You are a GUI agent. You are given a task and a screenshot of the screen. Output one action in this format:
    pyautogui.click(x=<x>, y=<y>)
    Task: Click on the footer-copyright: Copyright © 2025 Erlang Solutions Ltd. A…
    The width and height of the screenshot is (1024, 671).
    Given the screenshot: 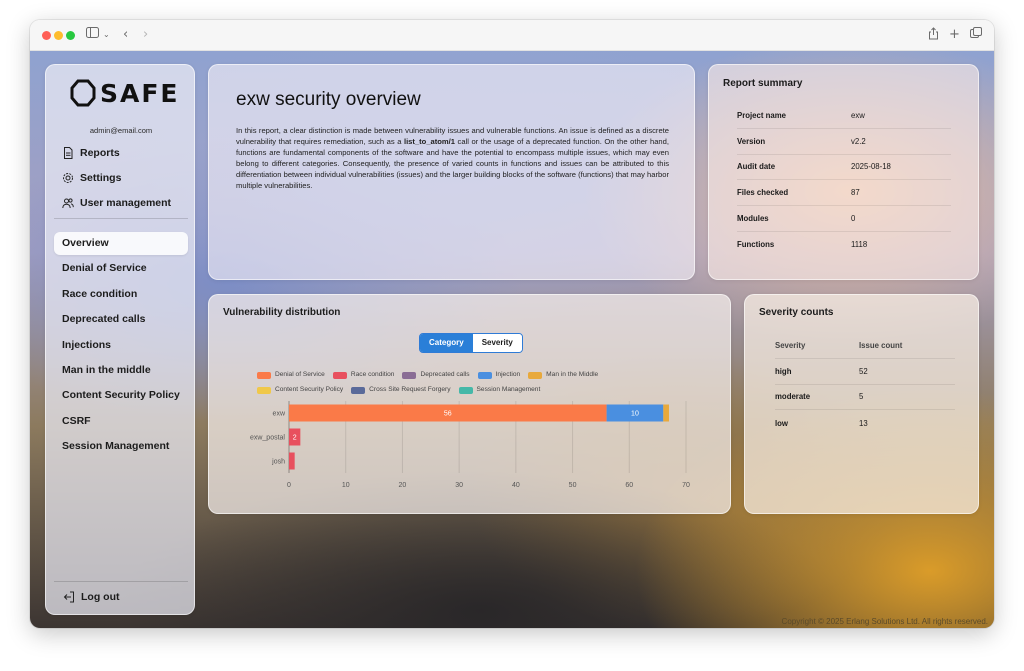 What is the action you would take?
    pyautogui.click(x=884, y=621)
    